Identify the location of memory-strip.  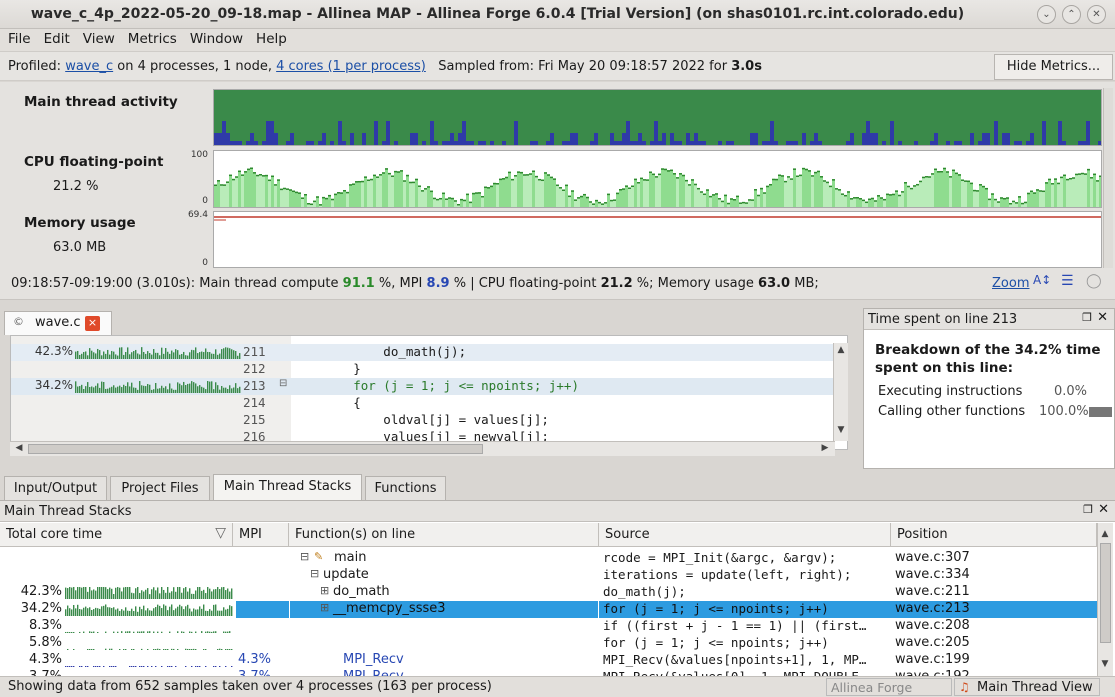
(657, 239).